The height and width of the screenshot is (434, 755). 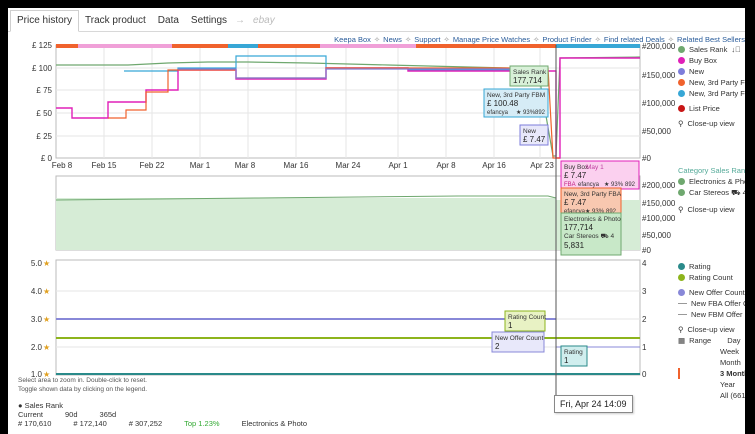 What do you see at coordinates (656, 235) in the screenshot?
I see `y-right-tick-label: #50,000` at bounding box center [656, 235].